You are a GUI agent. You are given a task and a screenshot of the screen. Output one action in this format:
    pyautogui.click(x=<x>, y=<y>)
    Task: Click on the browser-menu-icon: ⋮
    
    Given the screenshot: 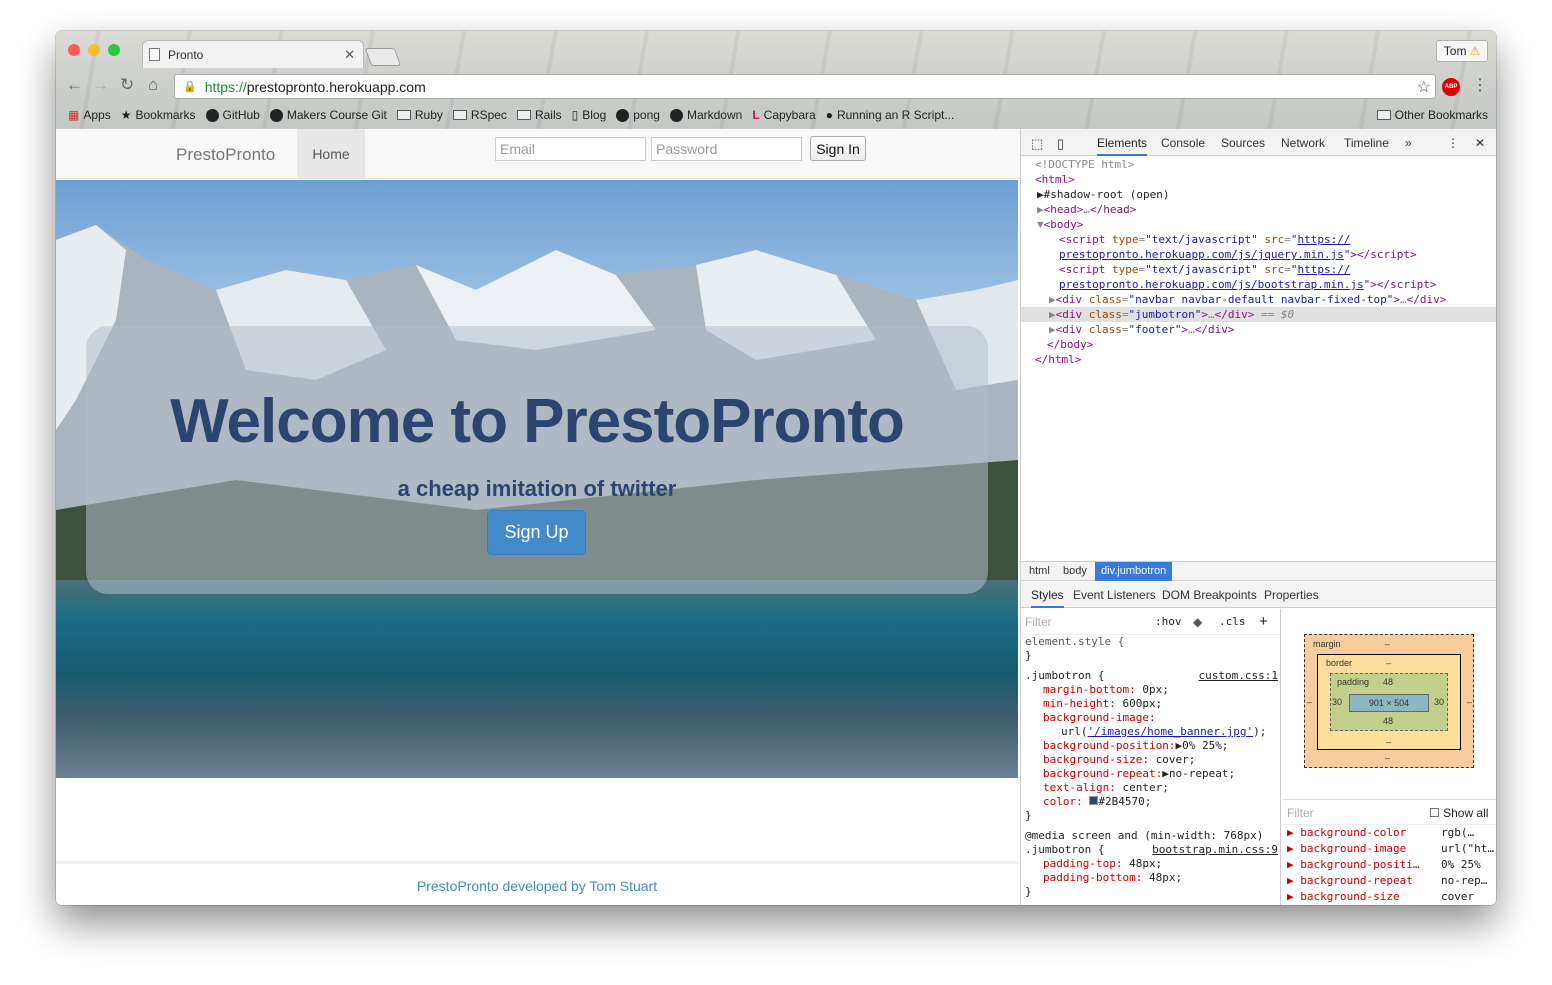 What is the action you would take?
    pyautogui.click(x=1480, y=85)
    